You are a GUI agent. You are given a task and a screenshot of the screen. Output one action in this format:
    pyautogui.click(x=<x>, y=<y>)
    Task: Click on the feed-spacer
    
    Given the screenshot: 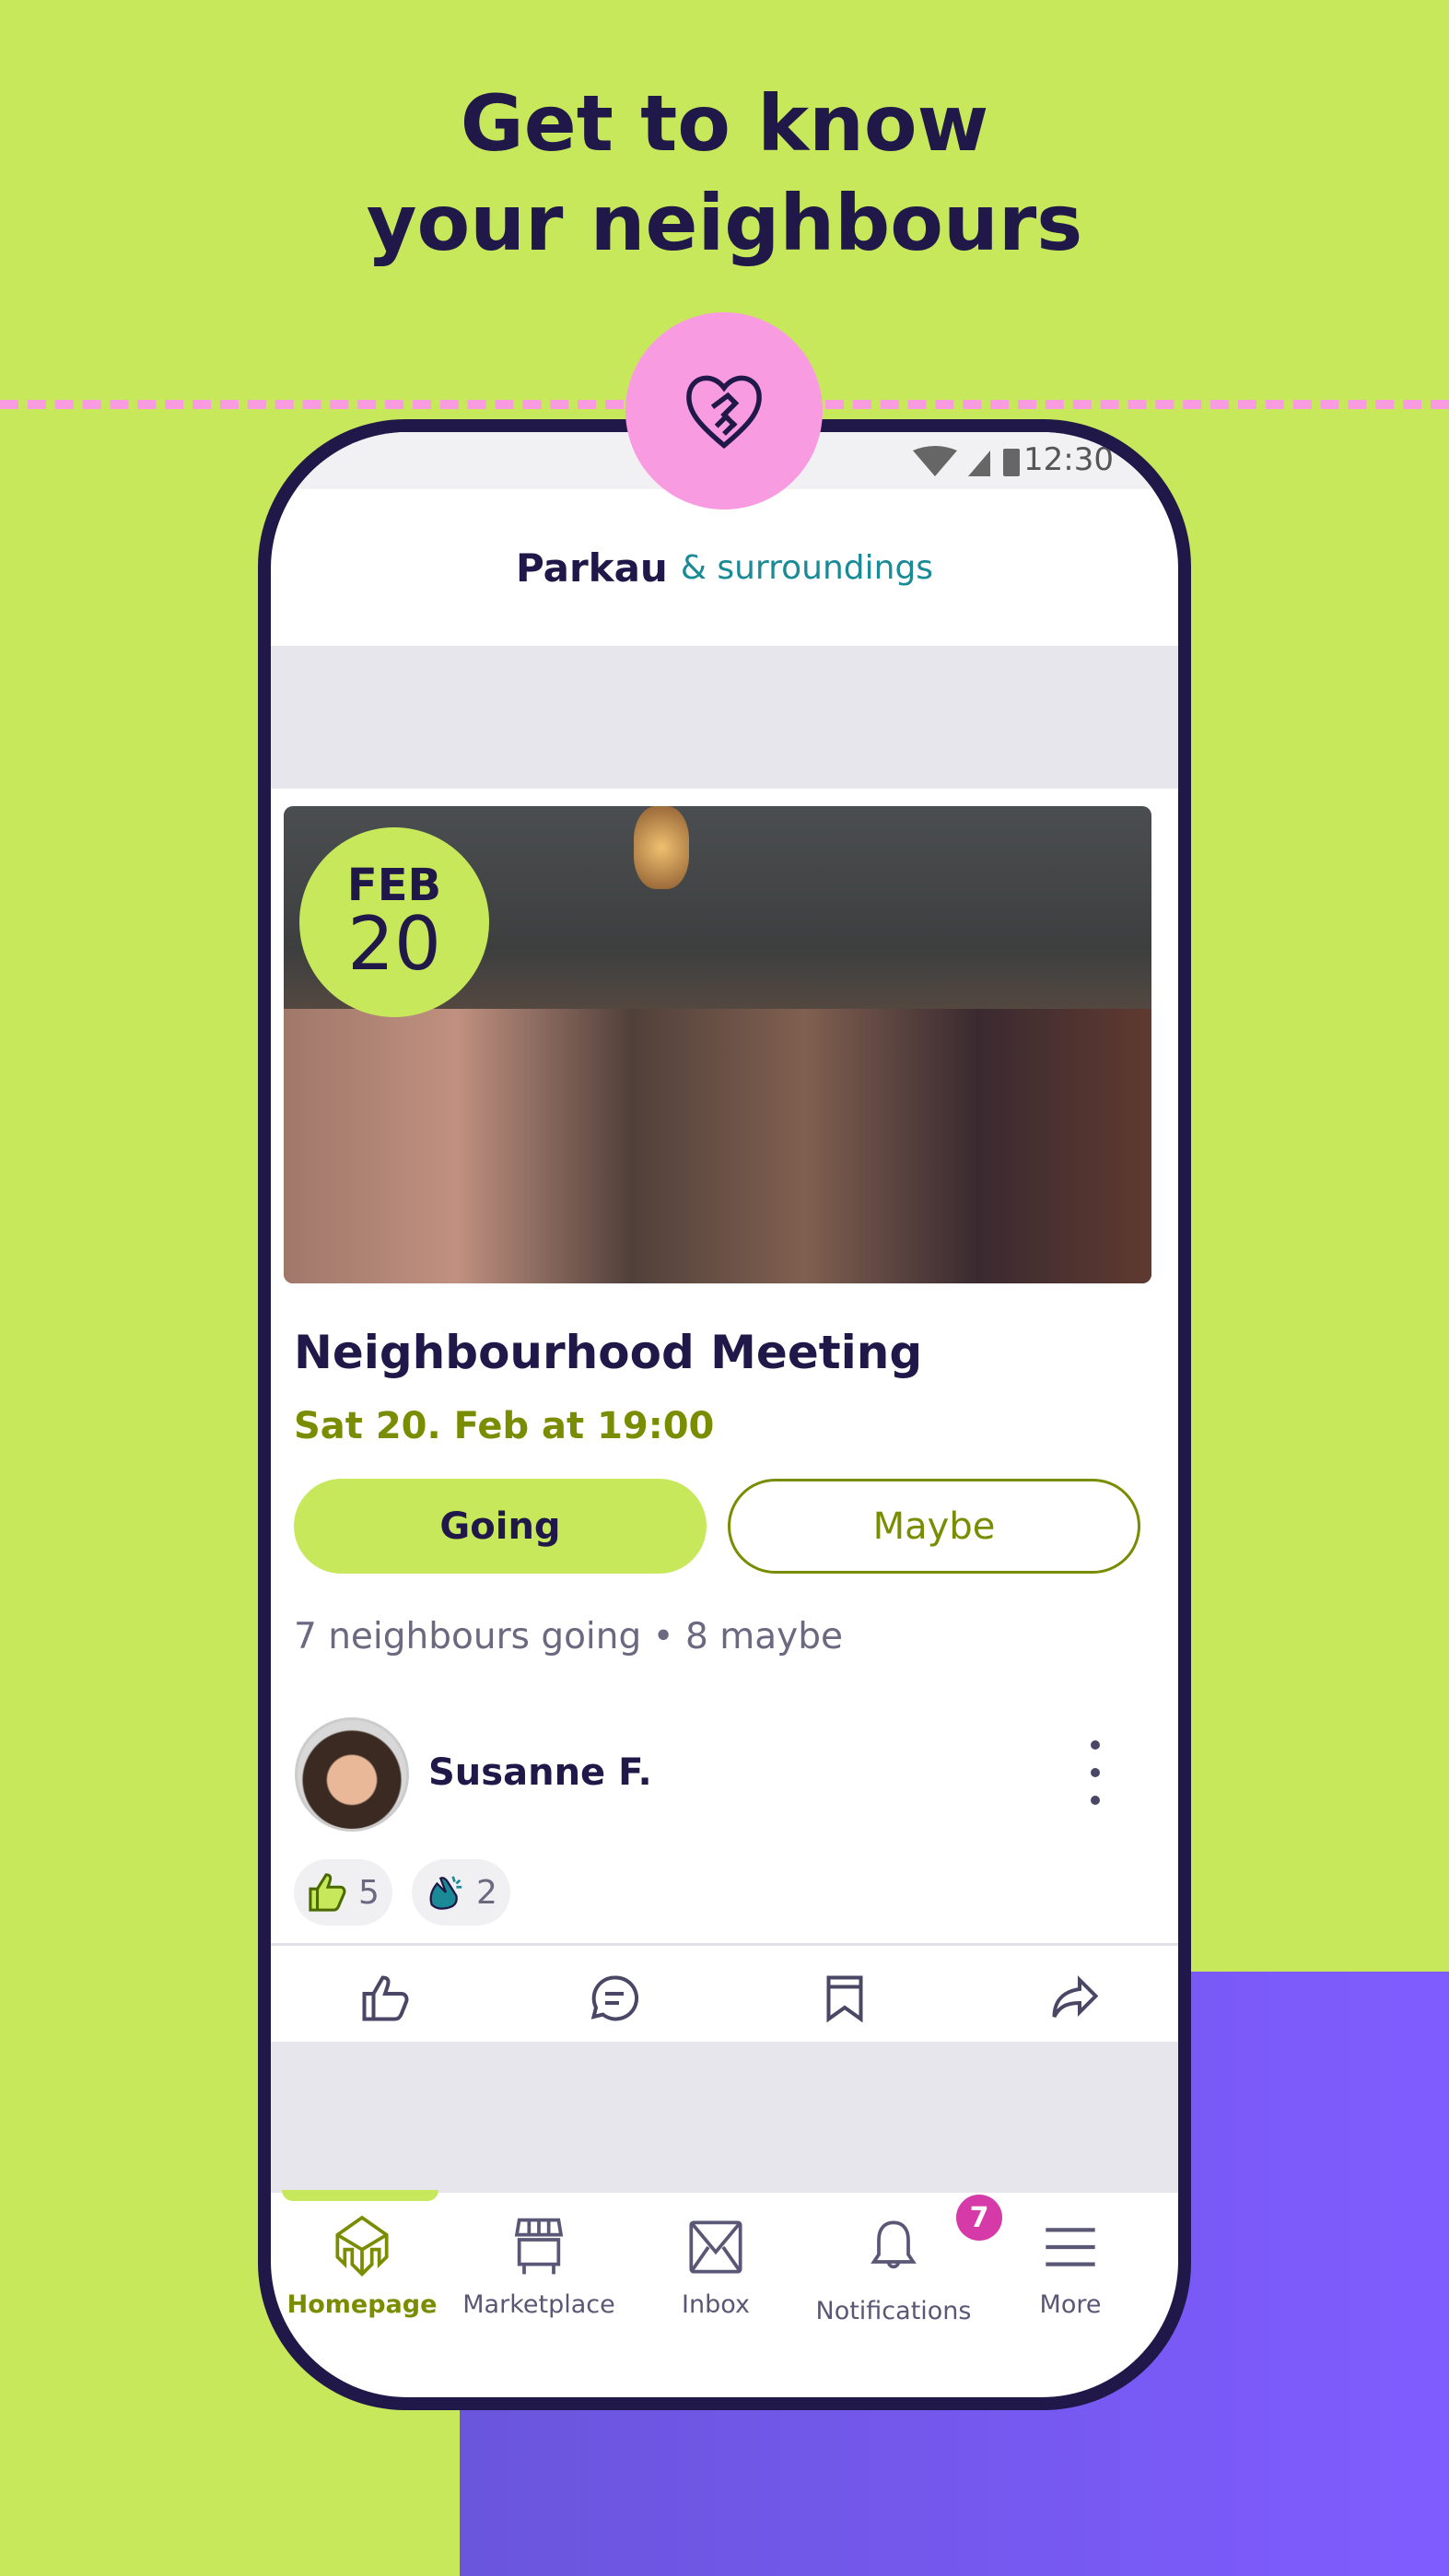 What is the action you would take?
    pyautogui.click(x=724, y=717)
    